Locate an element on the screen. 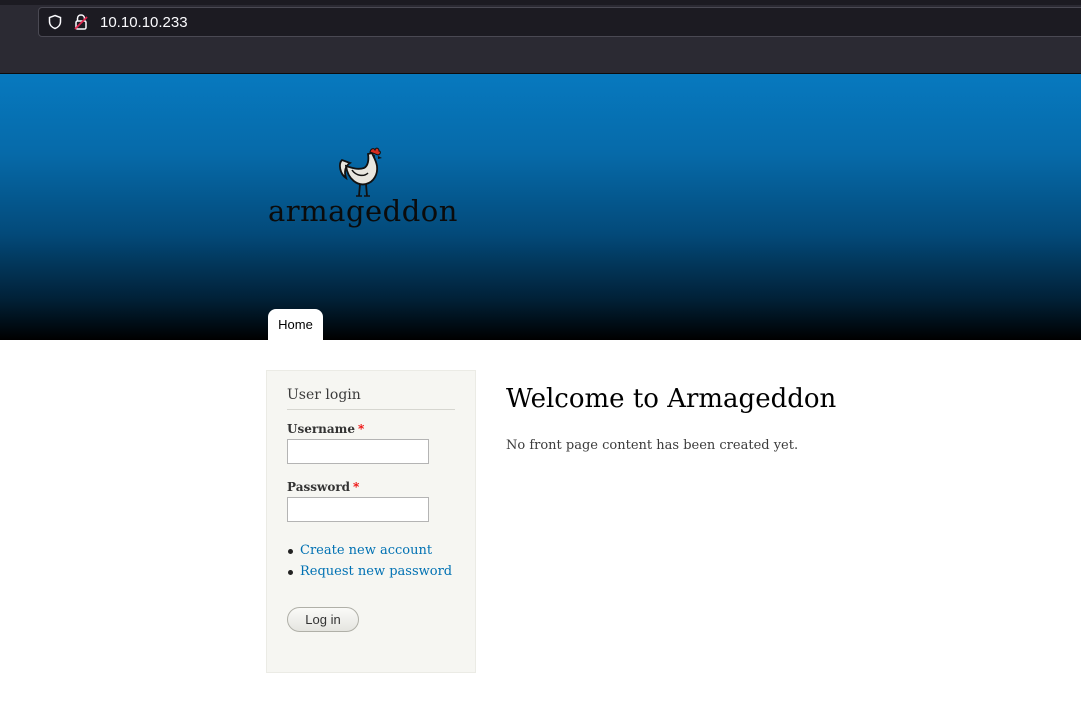 The height and width of the screenshot is (706, 1081). password-label: Password * is located at coordinates (323, 487).